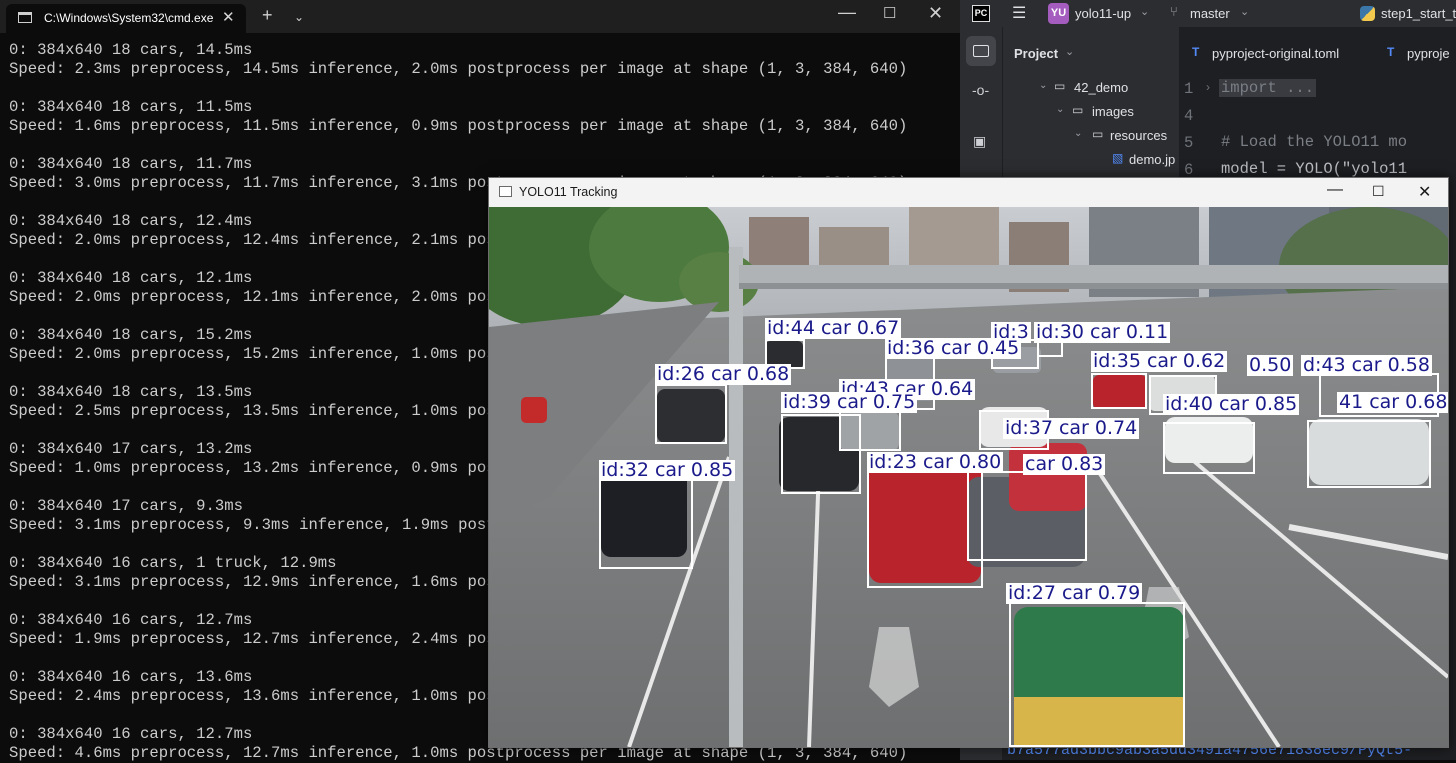  What do you see at coordinates (723, 374) in the screenshot?
I see `detection-label: id:26 car 0.68` at bounding box center [723, 374].